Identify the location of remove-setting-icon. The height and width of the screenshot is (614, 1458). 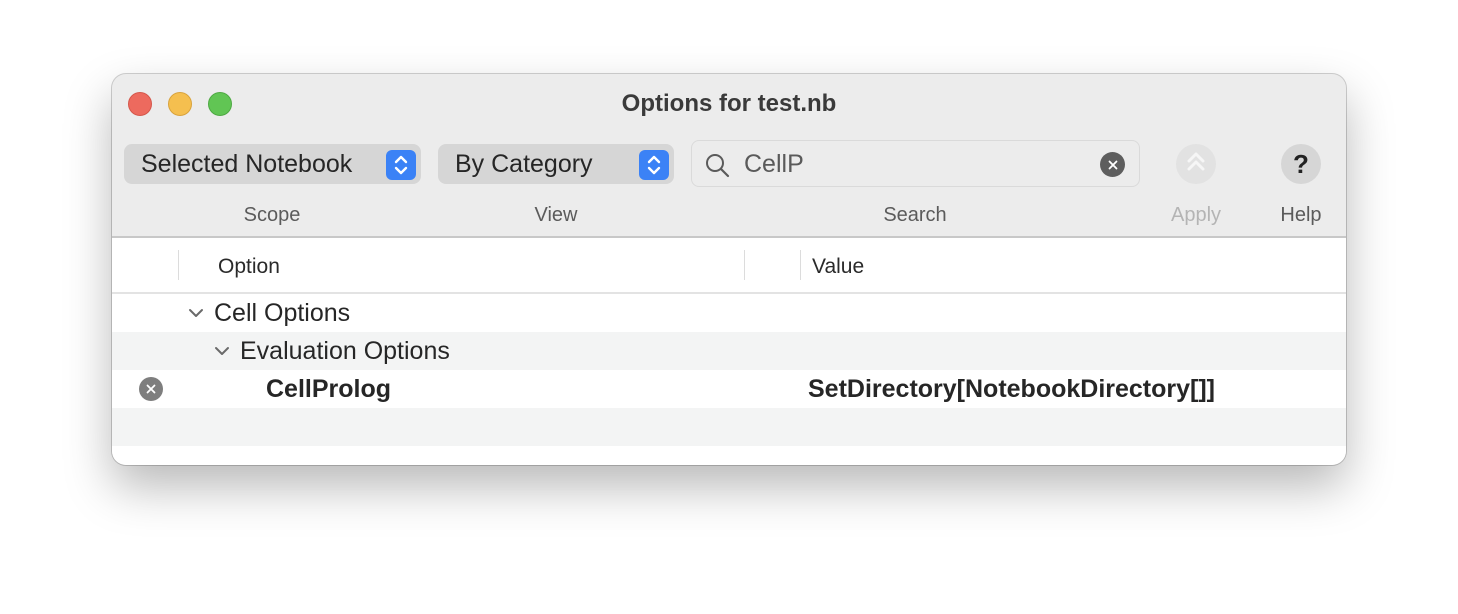
(151, 389).